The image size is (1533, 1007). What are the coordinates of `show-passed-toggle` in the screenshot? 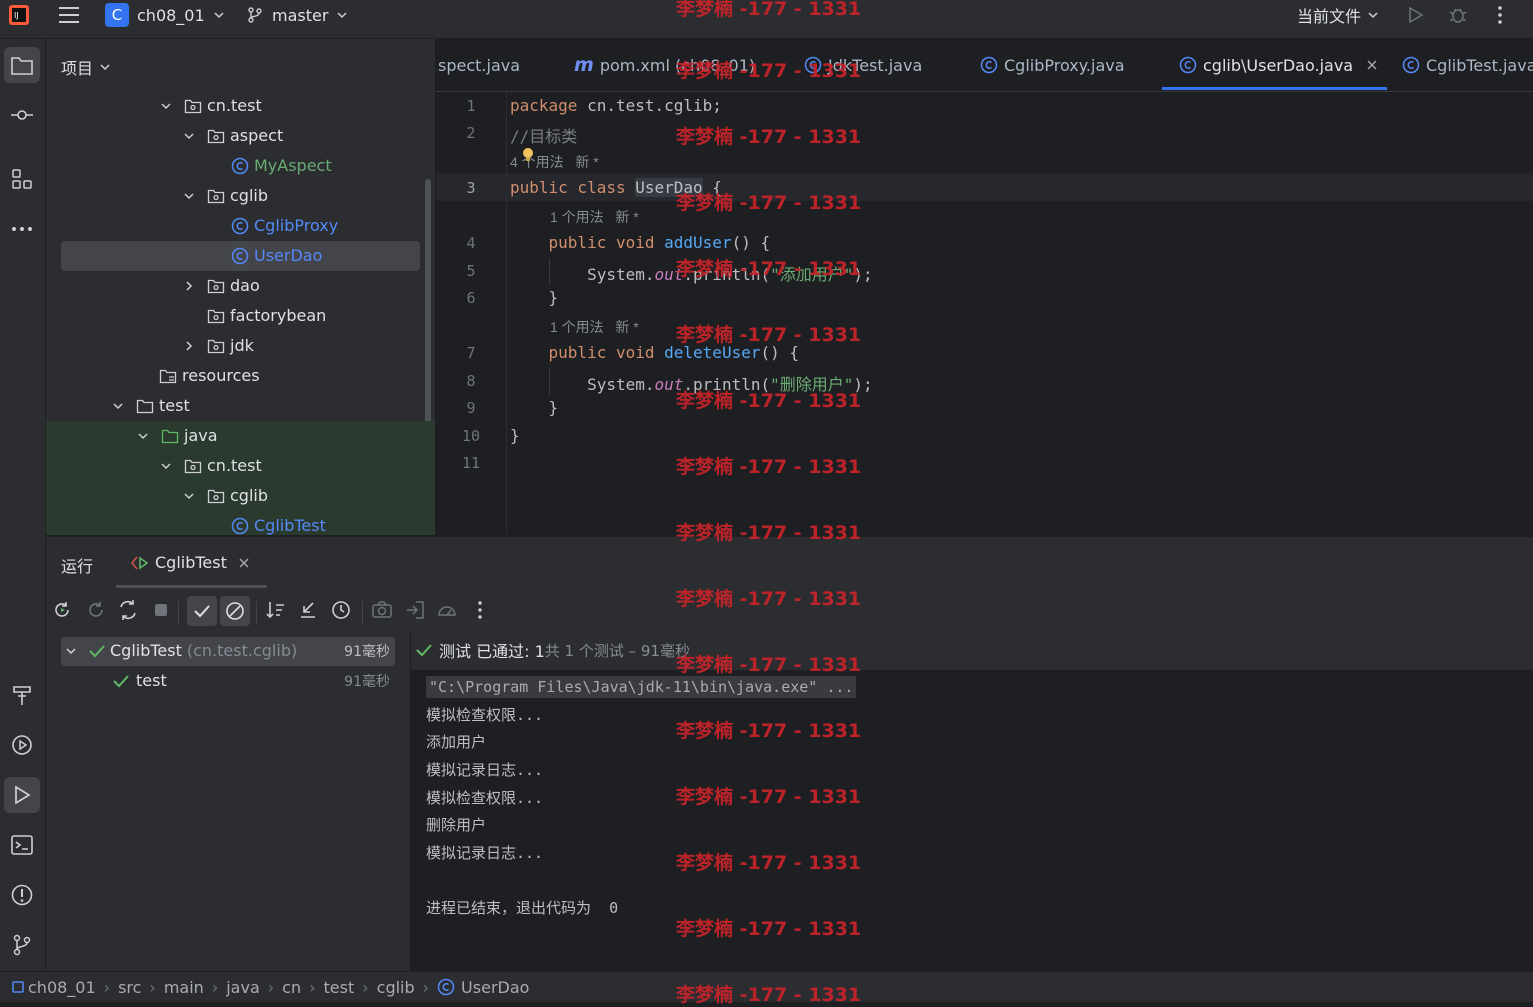 It's located at (202, 611).